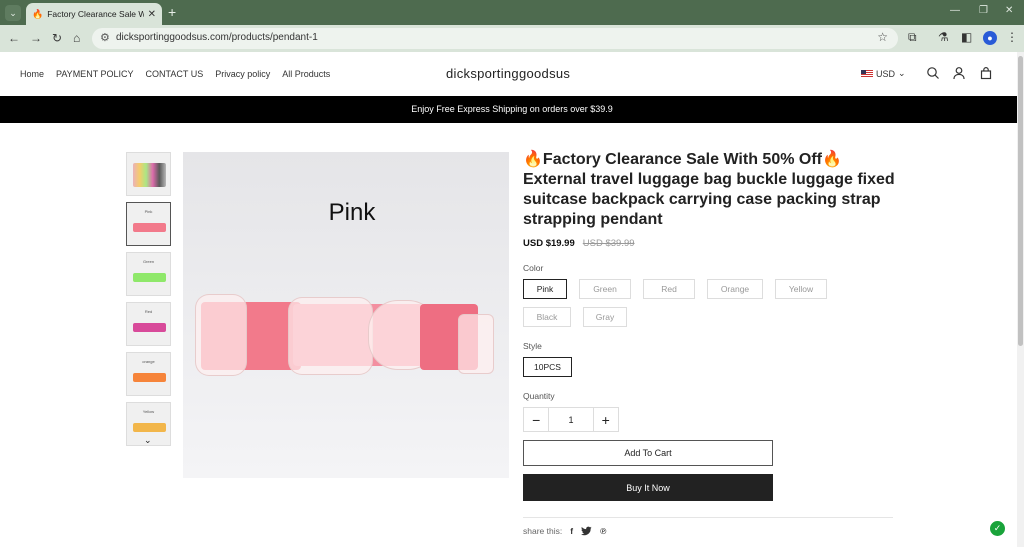 The width and height of the screenshot is (1024, 547). I want to click on thumbnail-list: Pink Green Red orange Yellow, so click(148, 302).